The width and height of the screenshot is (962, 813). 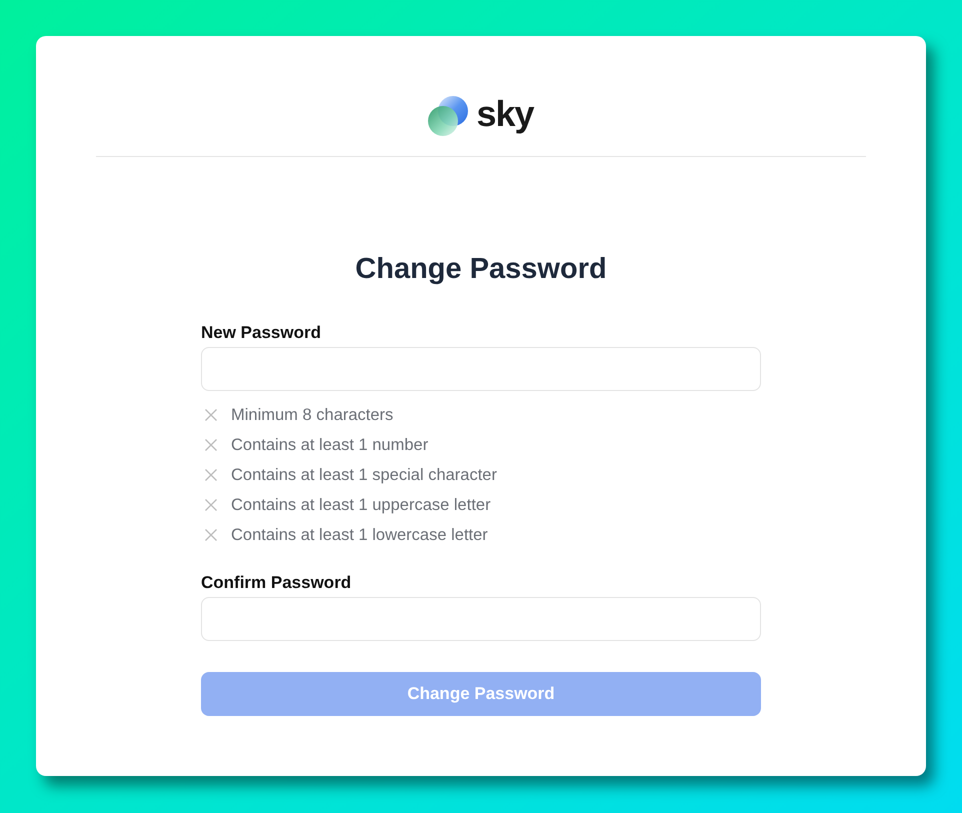 I want to click on requirement-text: Contains at least 1 number, so click(x=329, y=445).